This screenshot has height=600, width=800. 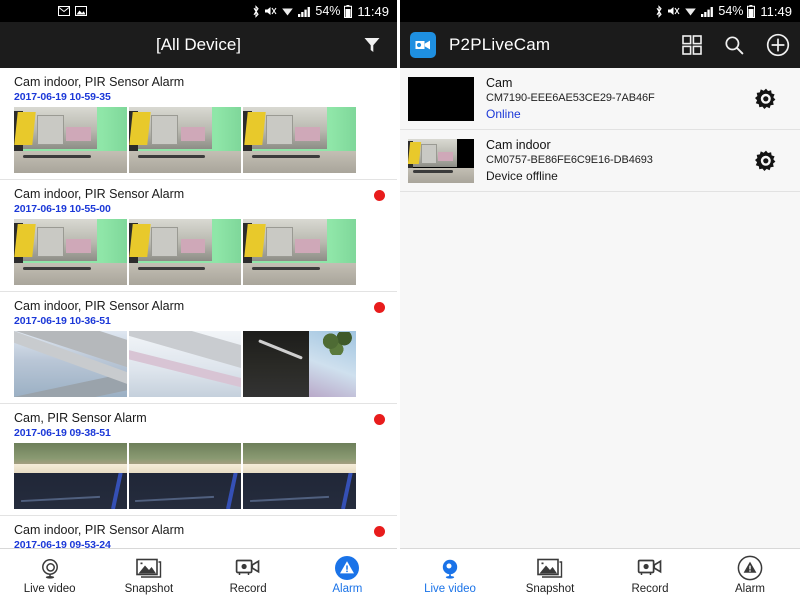 I want to click on camcorder-app-logo-icon, so click(x=423, y=45).